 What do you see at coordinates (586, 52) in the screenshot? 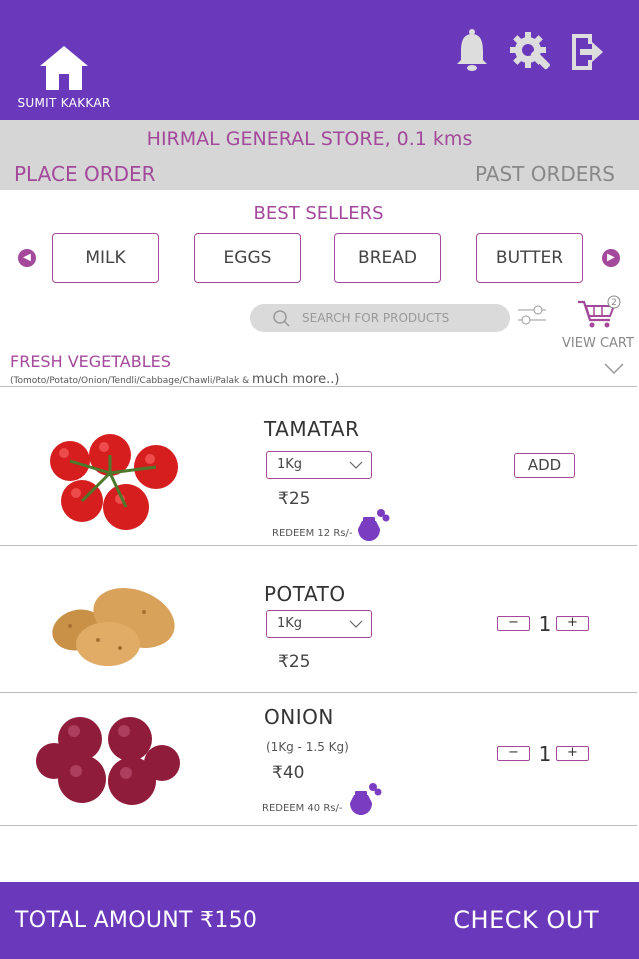
I see `logout-icon` at bounding box center [586, 52].